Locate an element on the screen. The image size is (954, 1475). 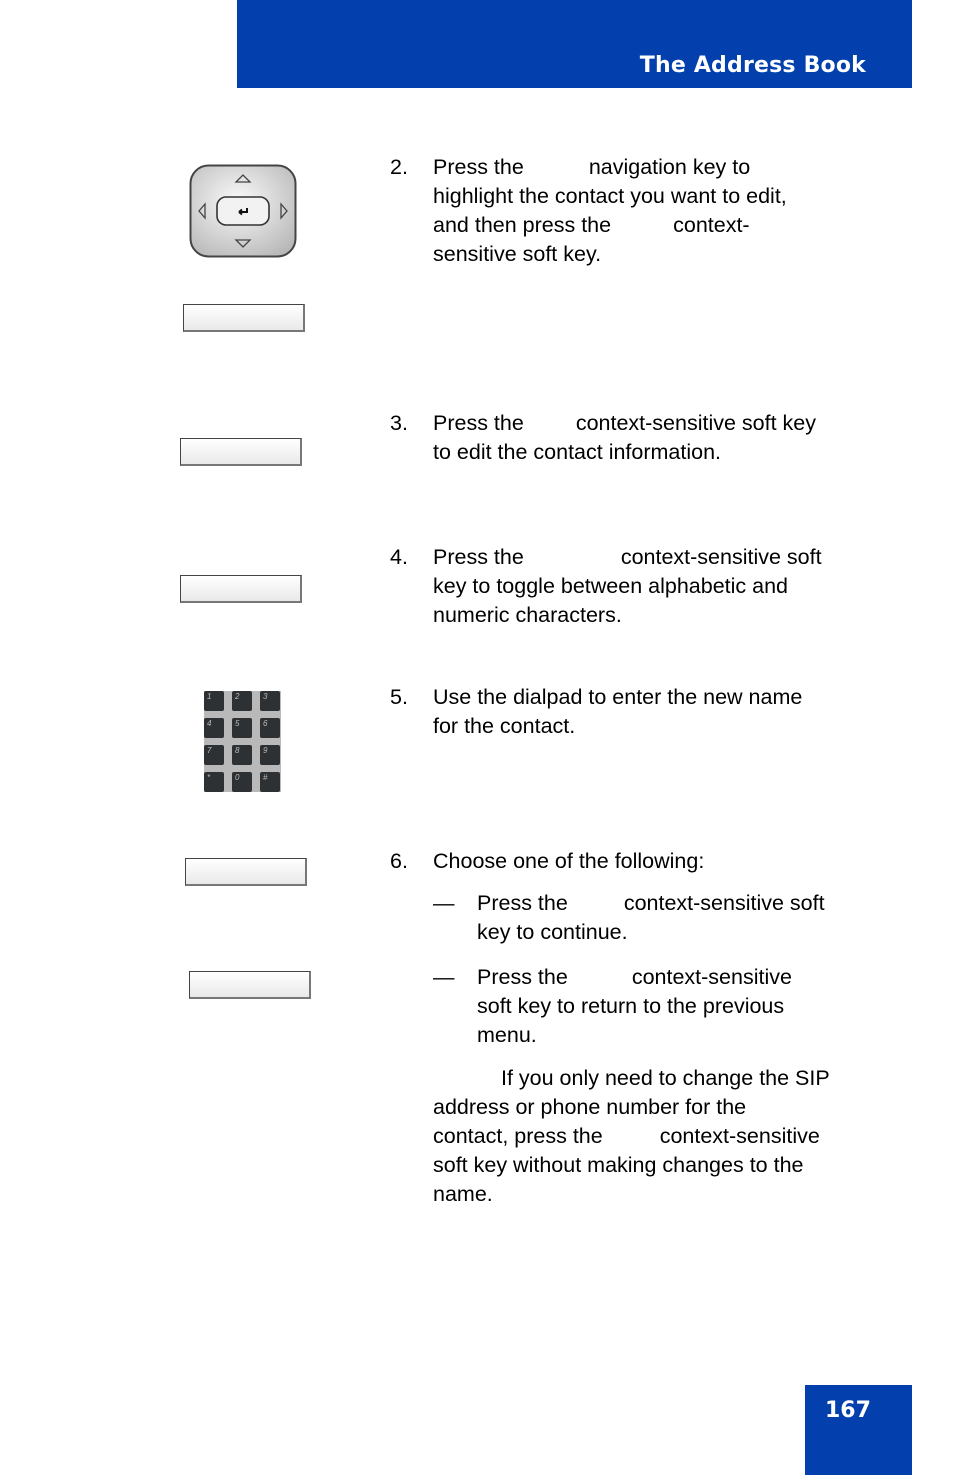
dialpad-key: 3 is located at coordinates (270, 701).